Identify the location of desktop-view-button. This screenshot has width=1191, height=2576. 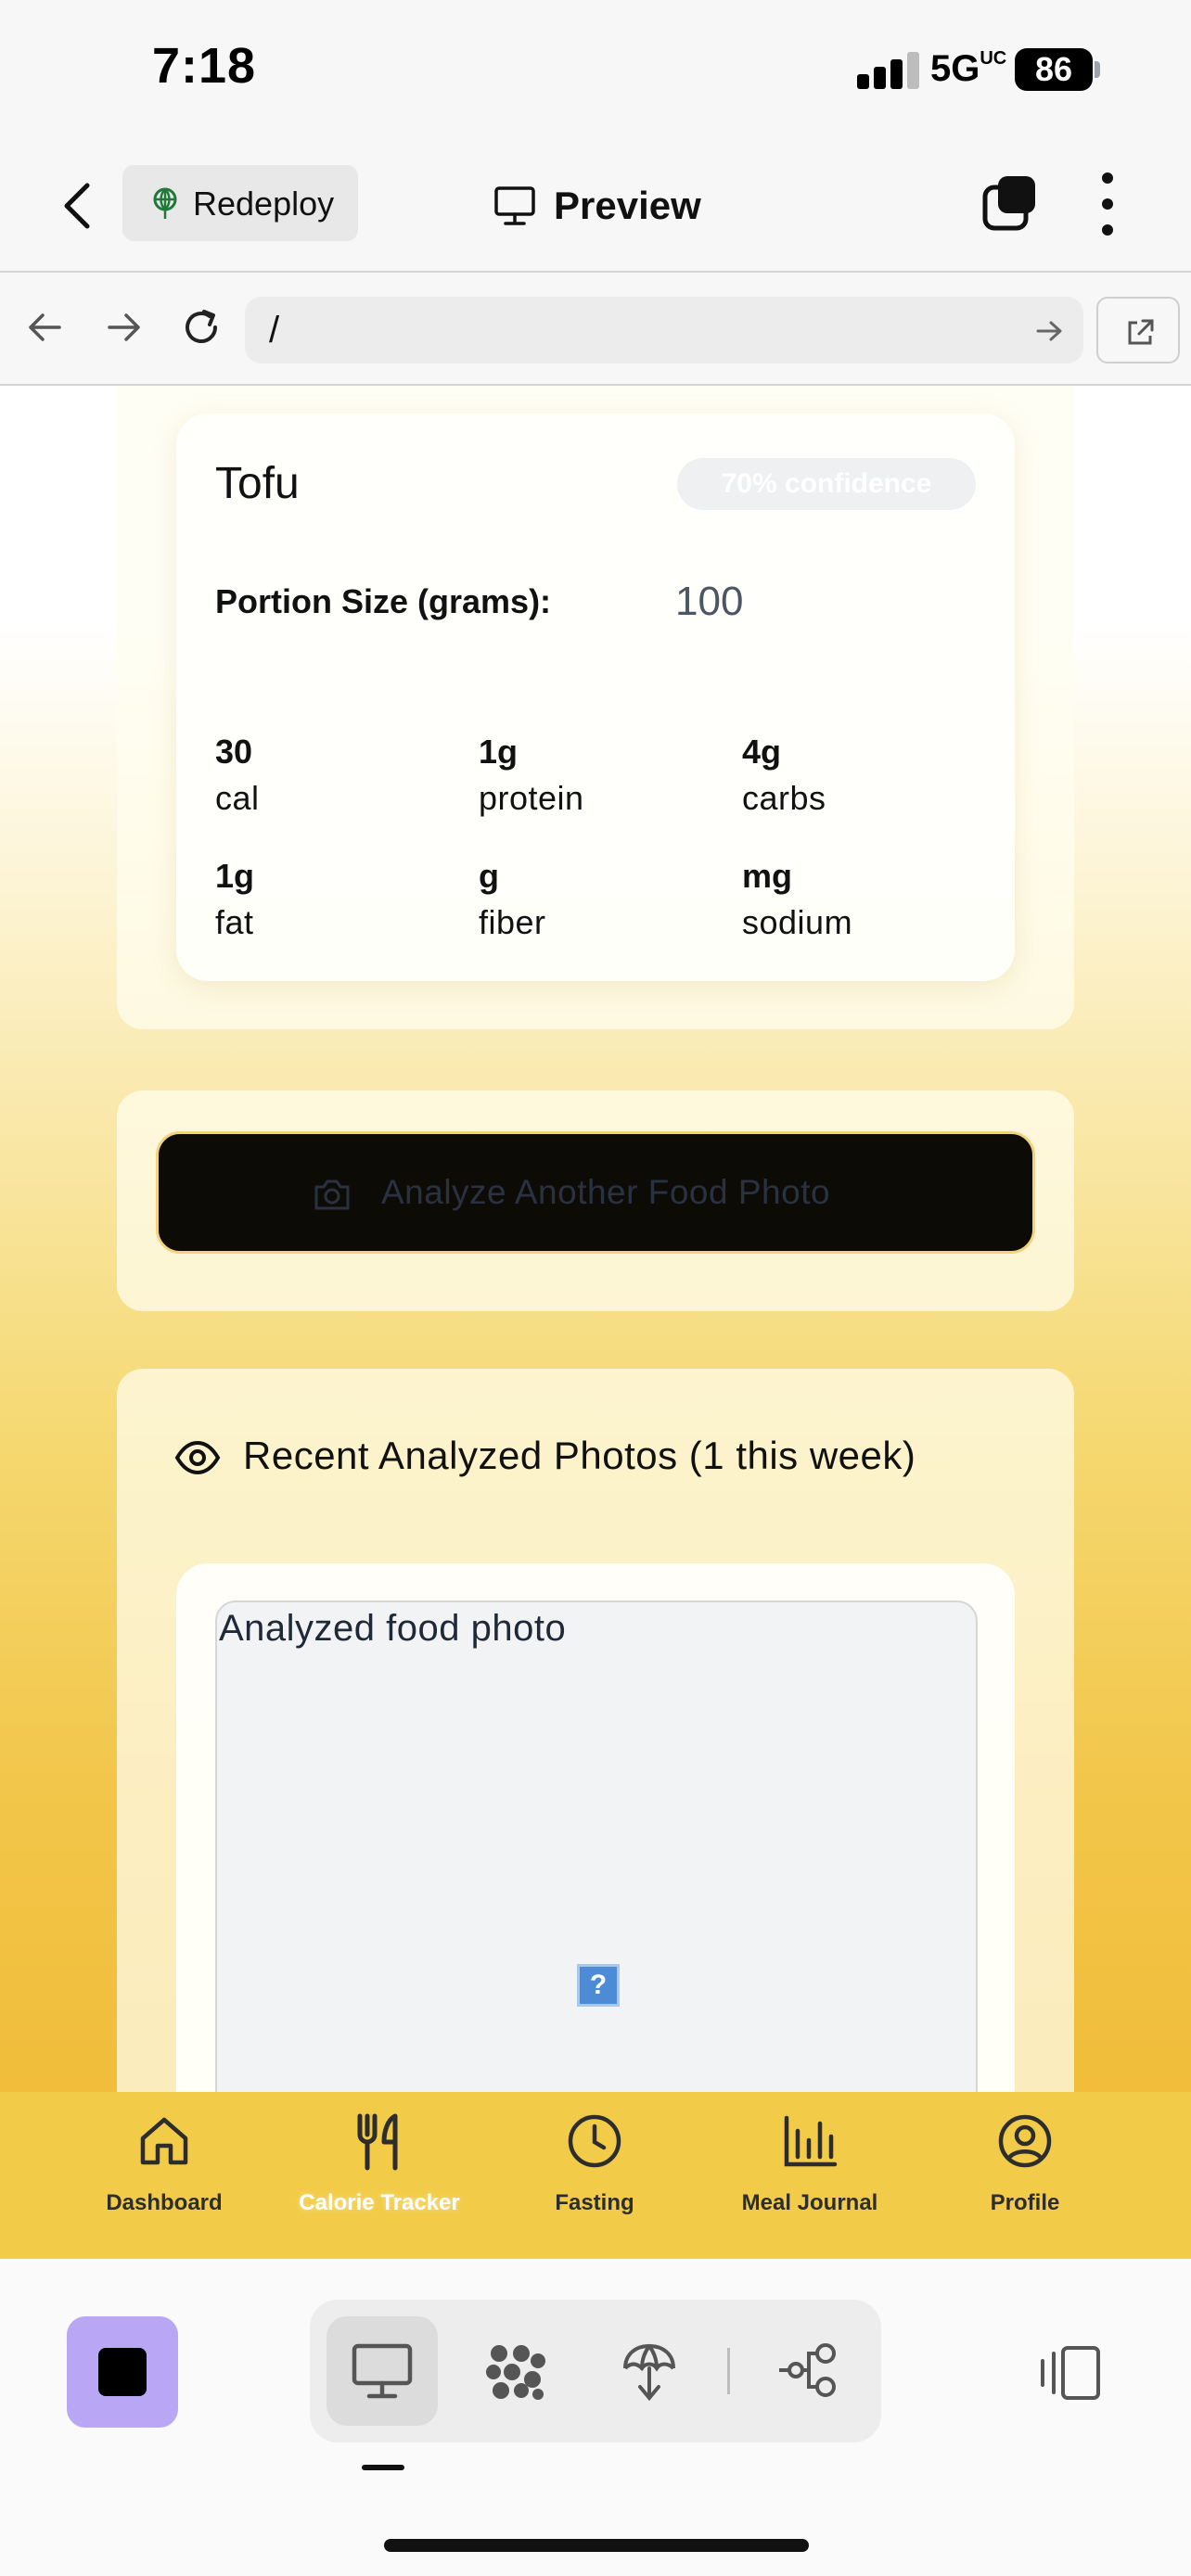
(382, 2371).